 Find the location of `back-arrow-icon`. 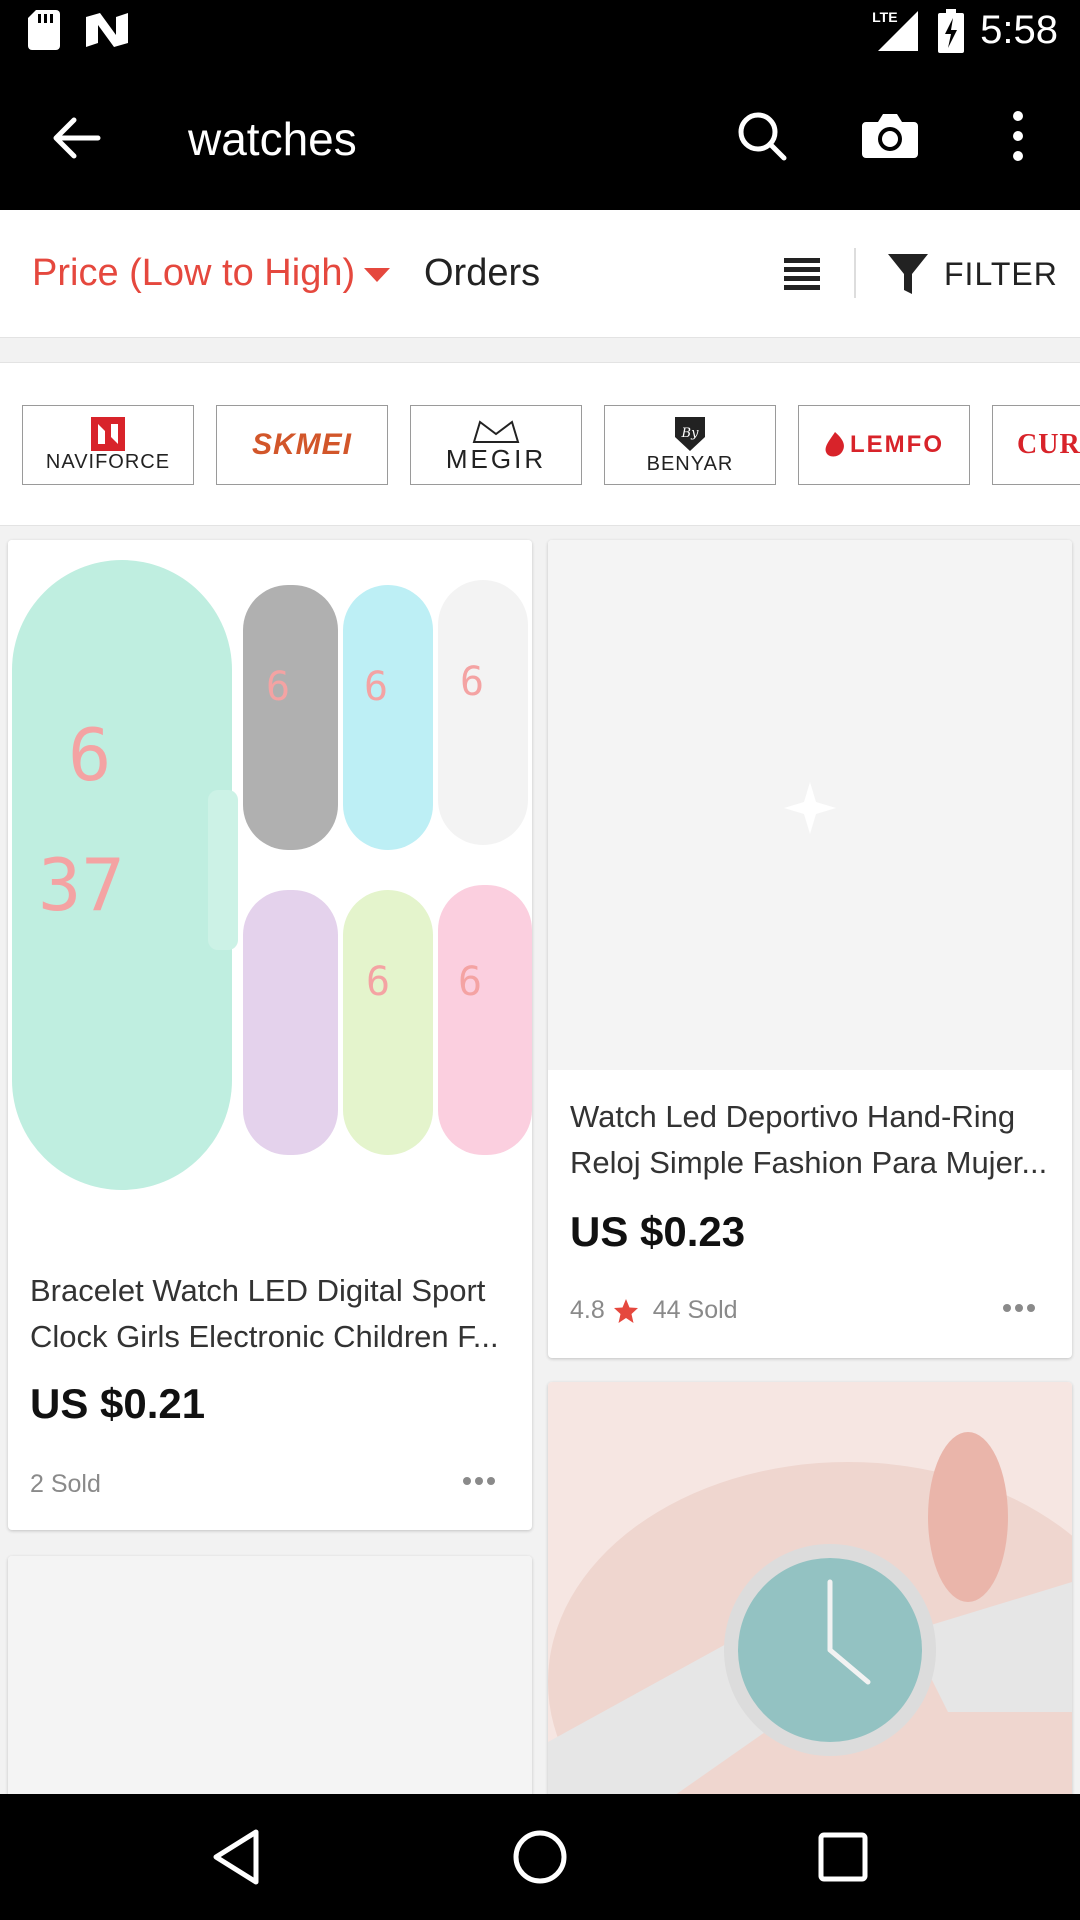

back-arrow-icon is located at coordinates (76, 138).